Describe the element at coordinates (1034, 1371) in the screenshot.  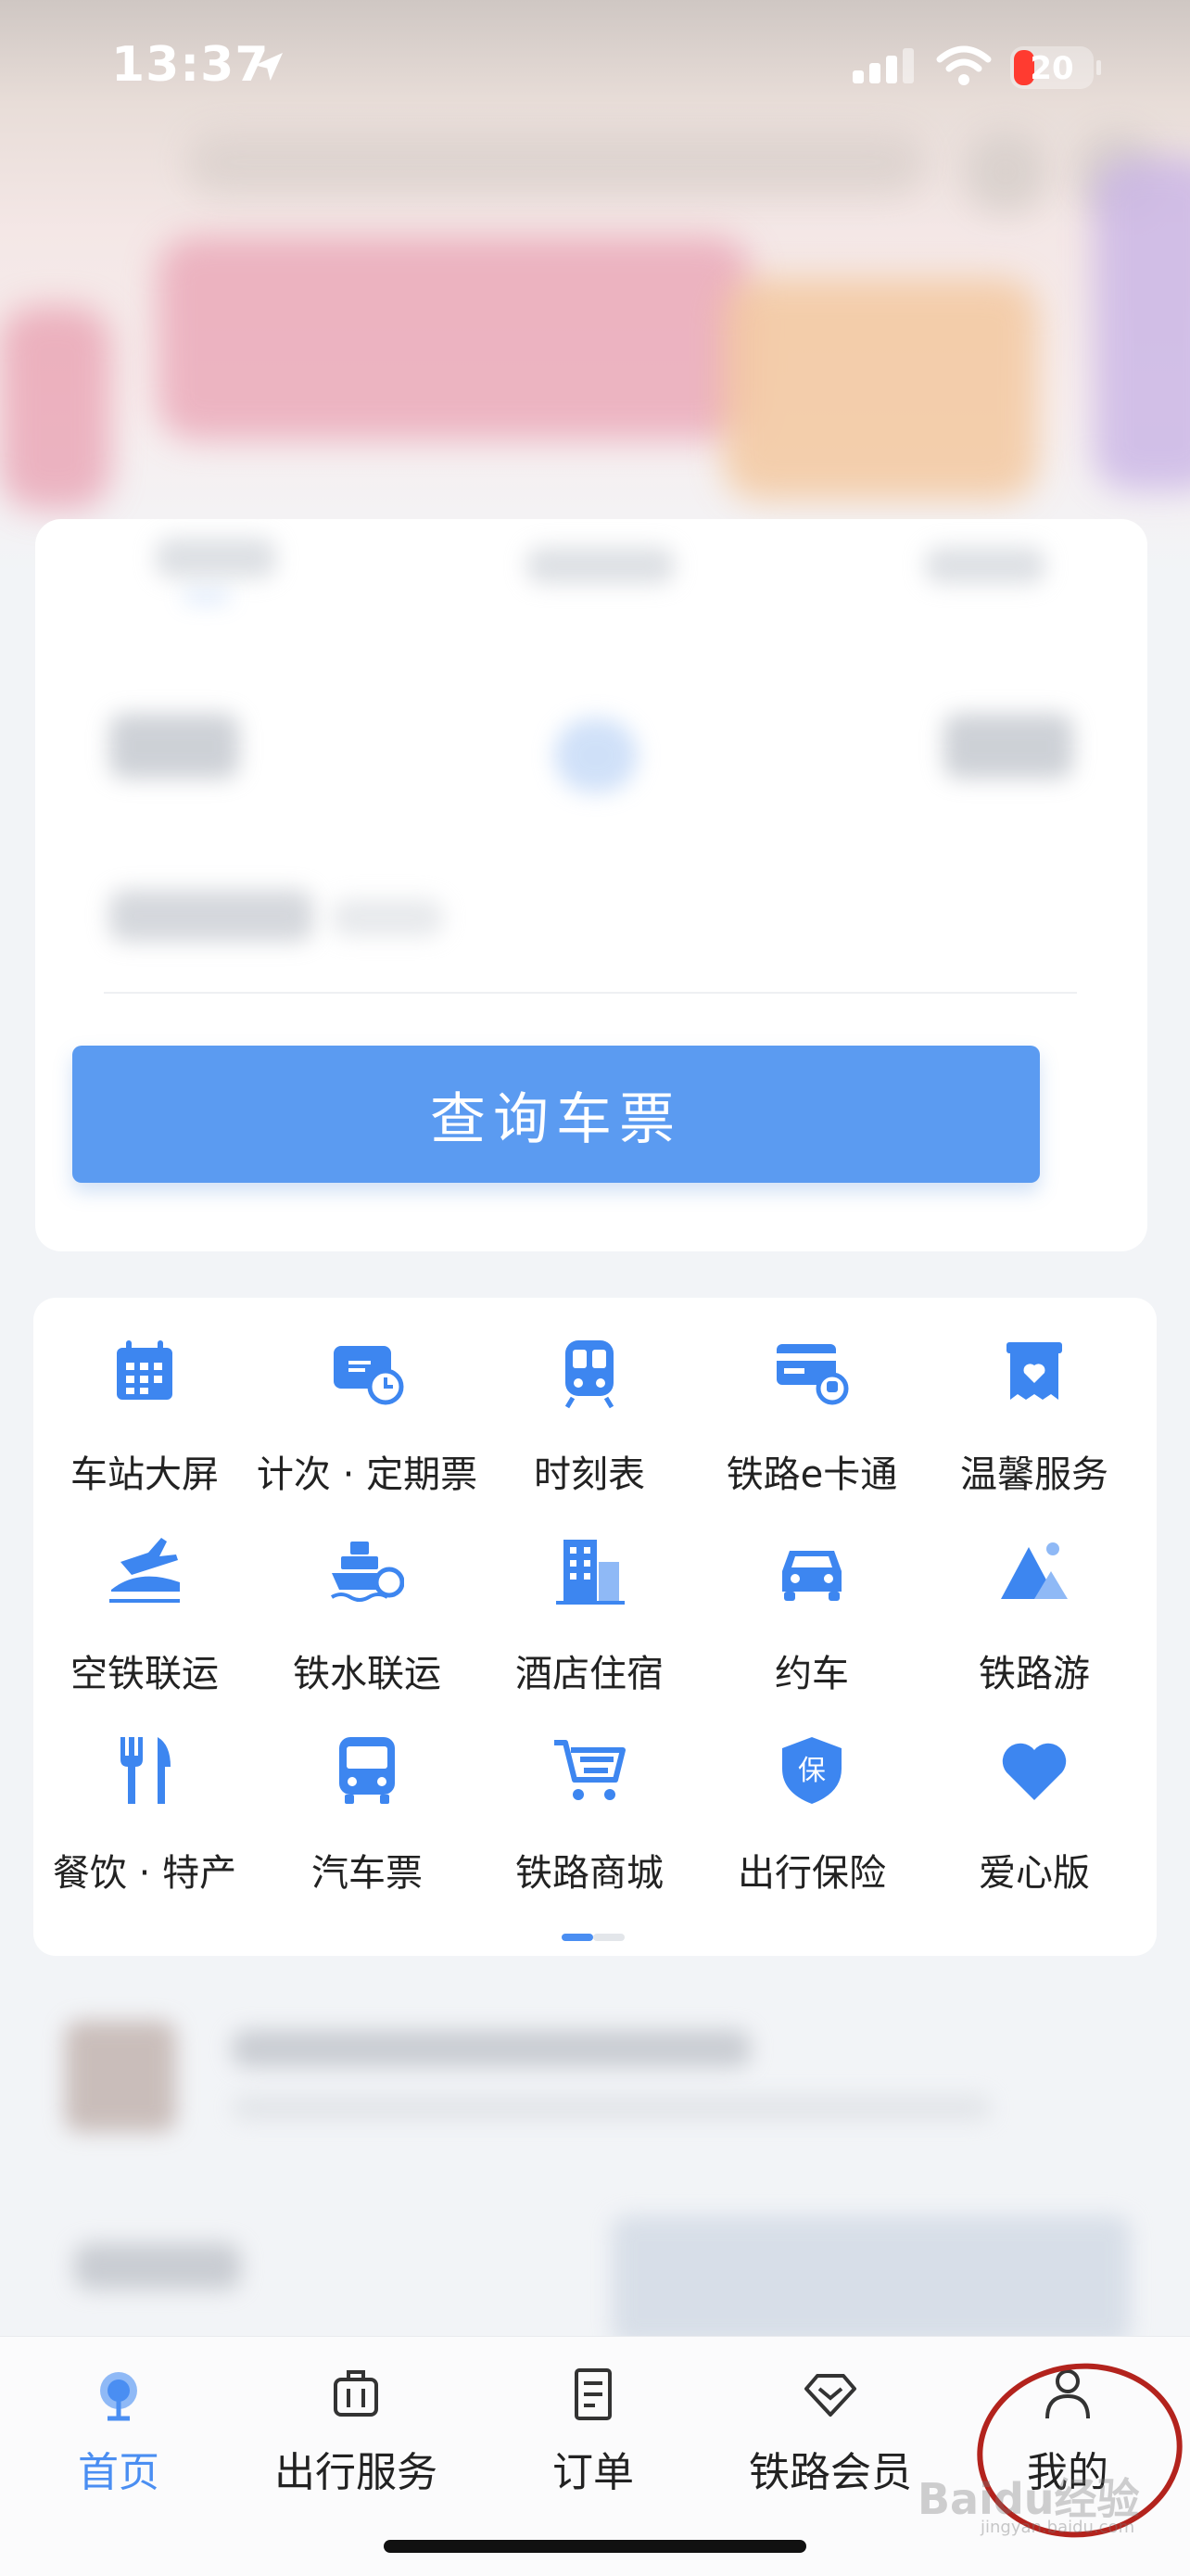
I see `heart-box-icon` at that location.